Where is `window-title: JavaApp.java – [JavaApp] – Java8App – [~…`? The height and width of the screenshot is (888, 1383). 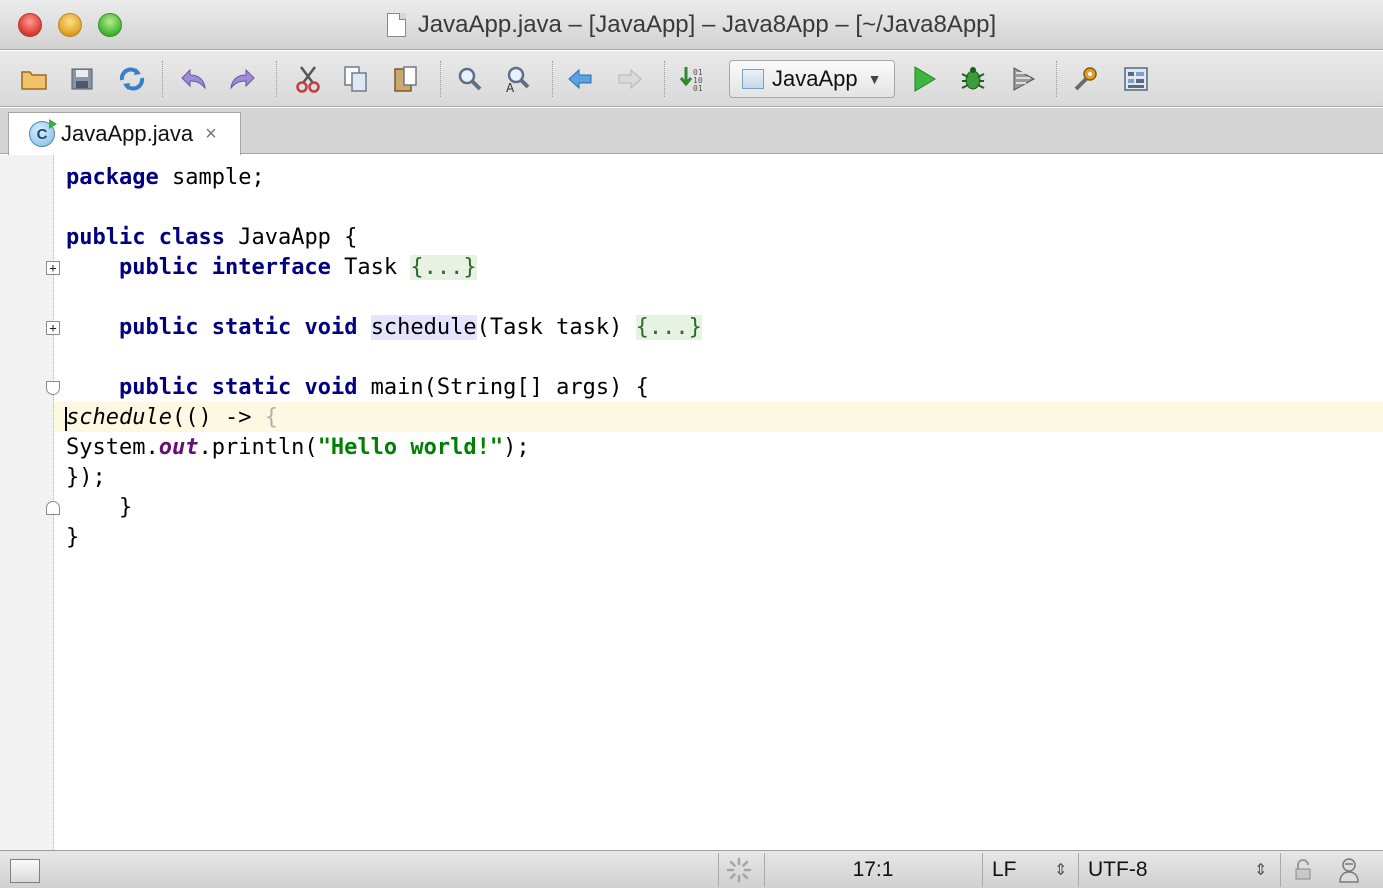 window-title: JavaApp.java – [JavaApp] – Java8App – [~… is located at coordinates (691, 25).